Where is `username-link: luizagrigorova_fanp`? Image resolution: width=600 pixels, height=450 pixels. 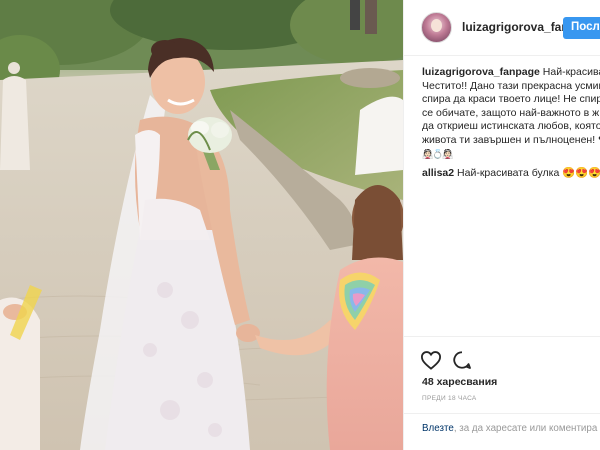 username-link: luizagrigorova_fanp is located at coordinates (519, 27).